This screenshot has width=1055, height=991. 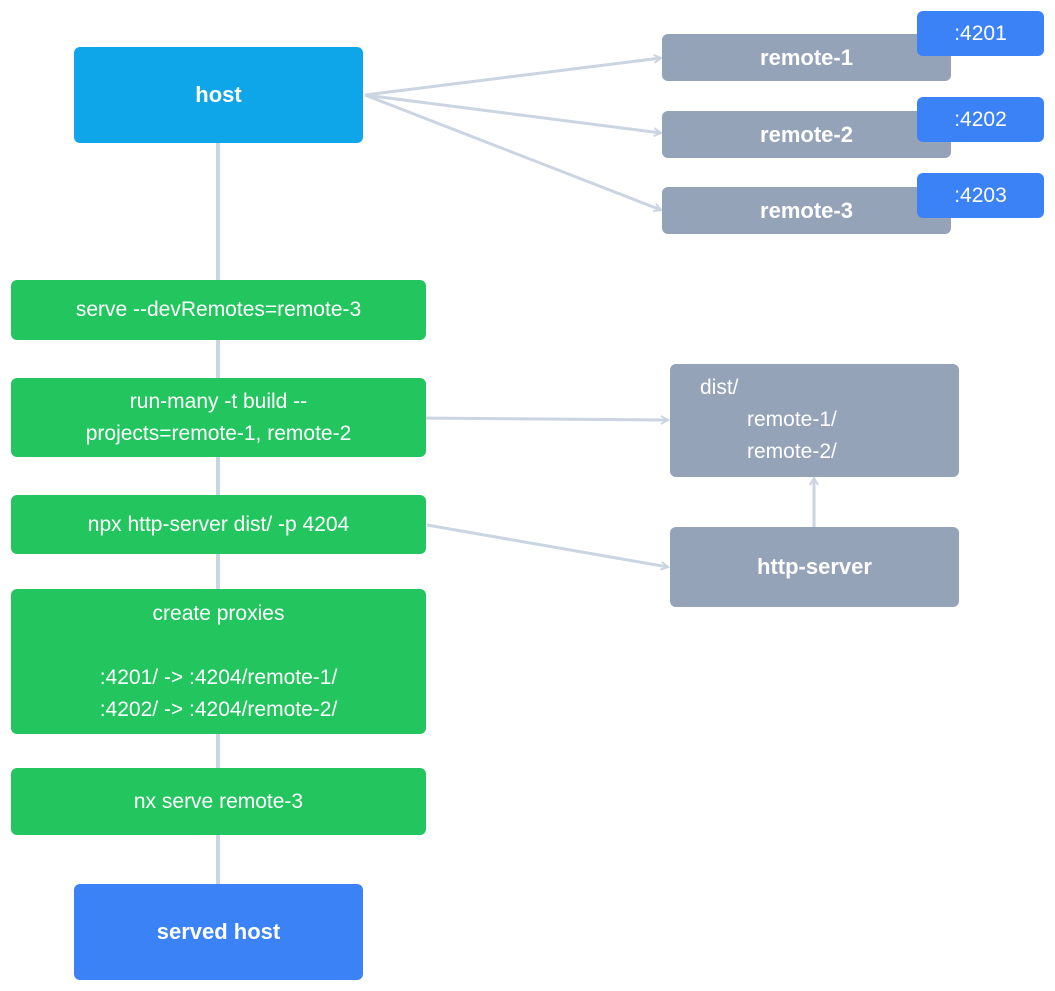 I want to click on served-host-label: served host, so click(x=218, y=931).